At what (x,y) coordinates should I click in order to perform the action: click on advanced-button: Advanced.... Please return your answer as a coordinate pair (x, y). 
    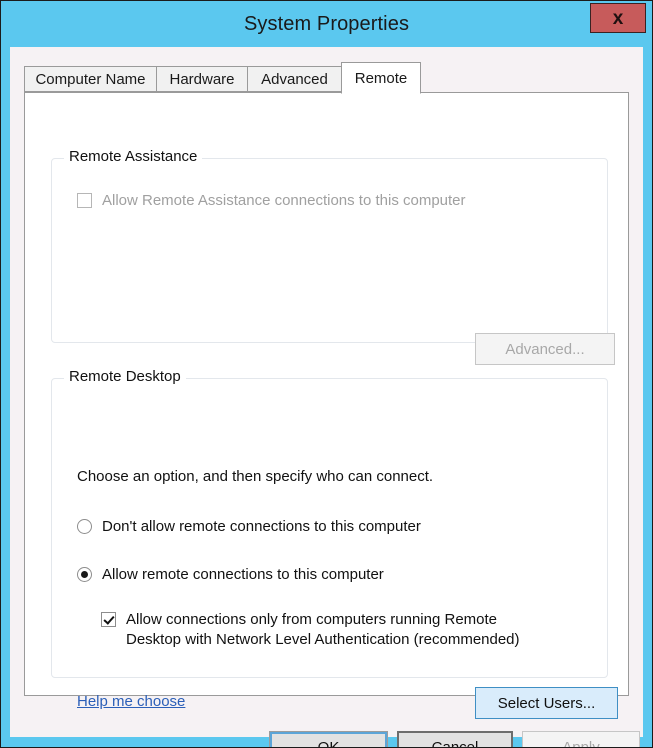
    Looking at the image, I should click on (545, 349).